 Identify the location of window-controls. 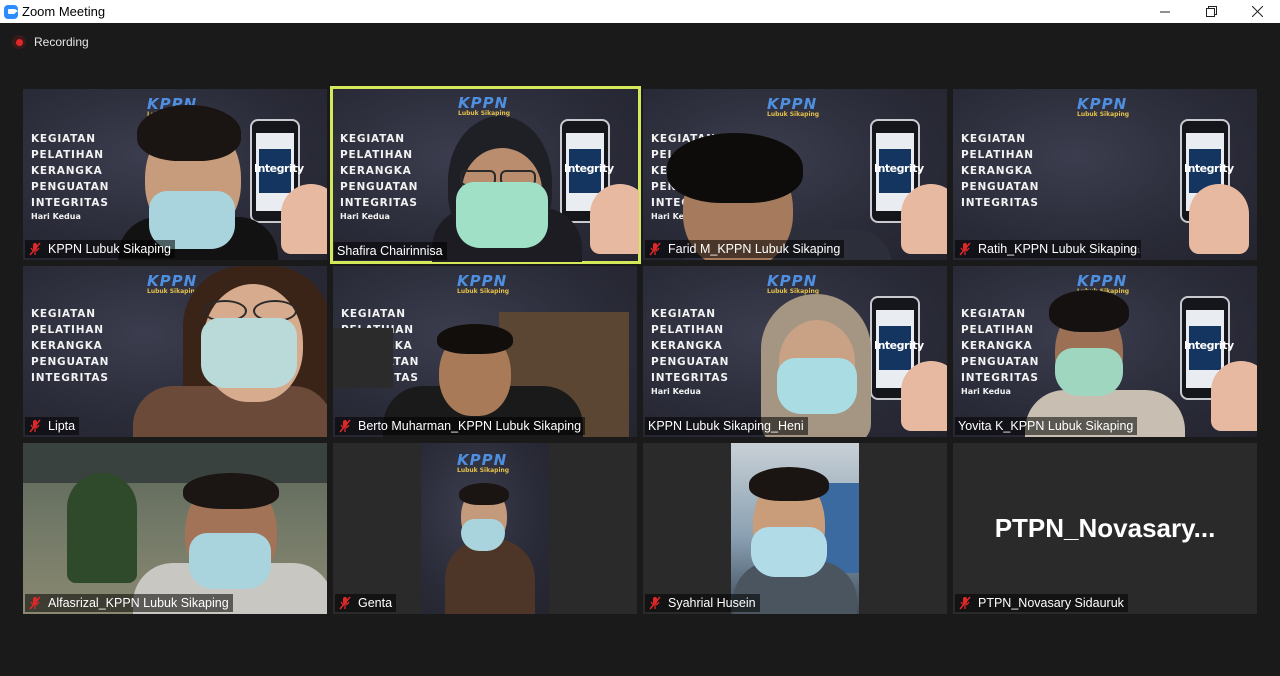
(1211, 11).